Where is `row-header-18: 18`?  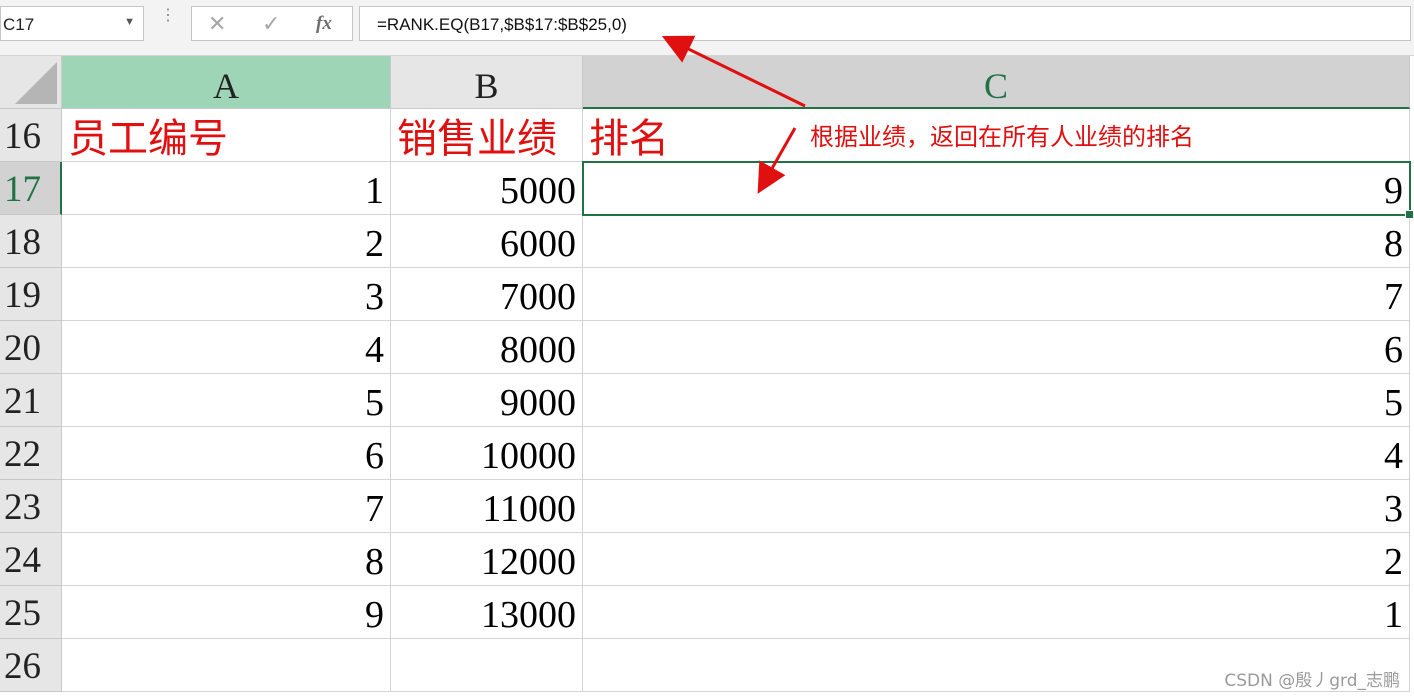
row-header-18: 18 is located at coordinates (31, 241).